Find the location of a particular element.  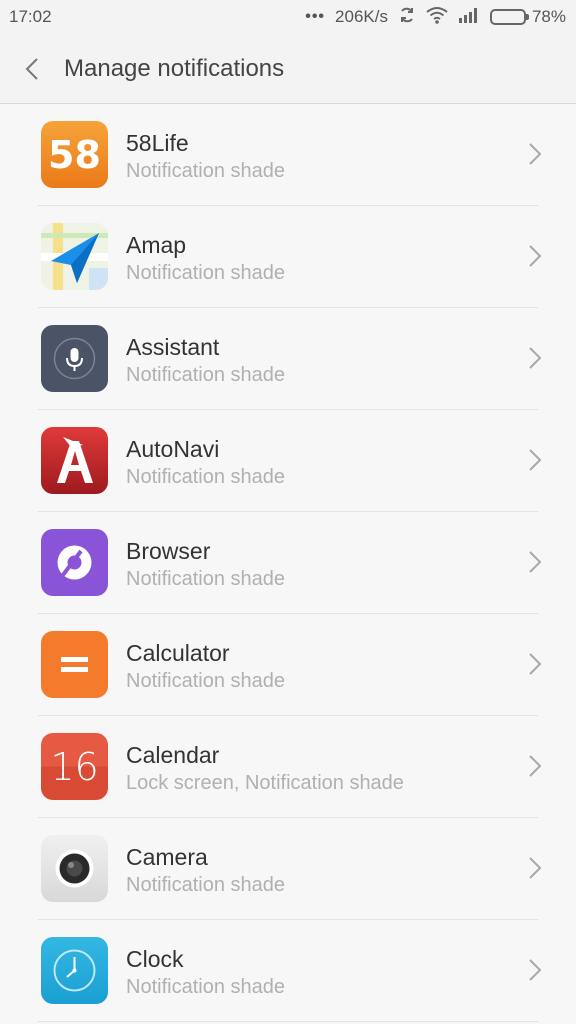

chevron-left-icon is located at coordinates (31, 68).